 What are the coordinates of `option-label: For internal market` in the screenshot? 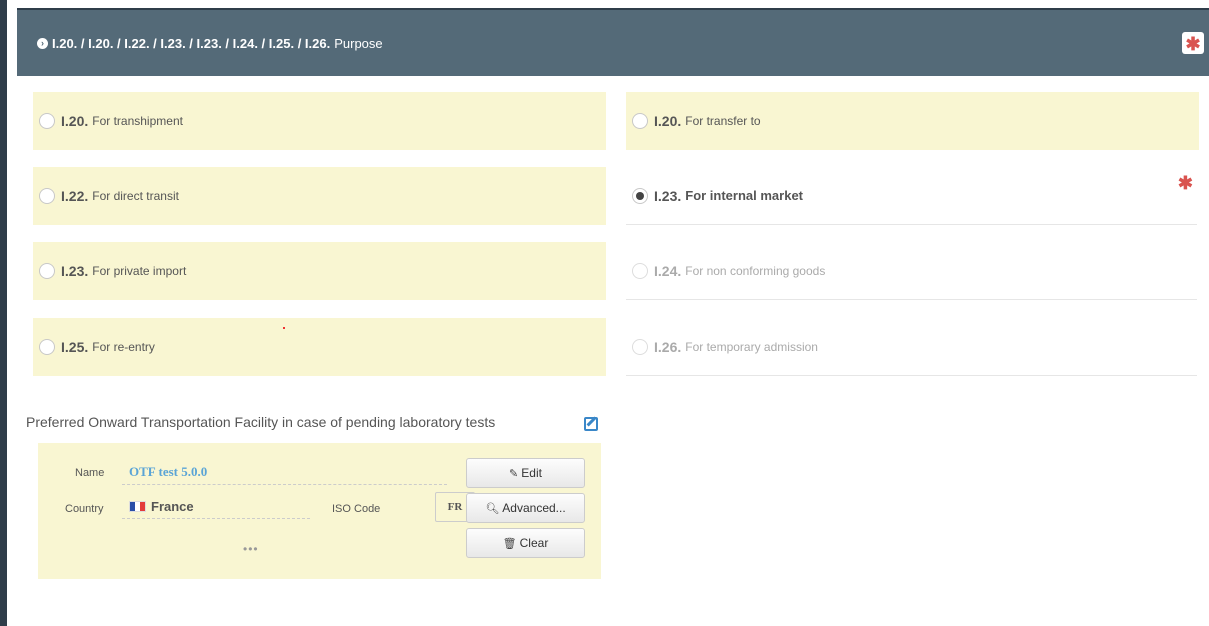 It's located at (744, 195).